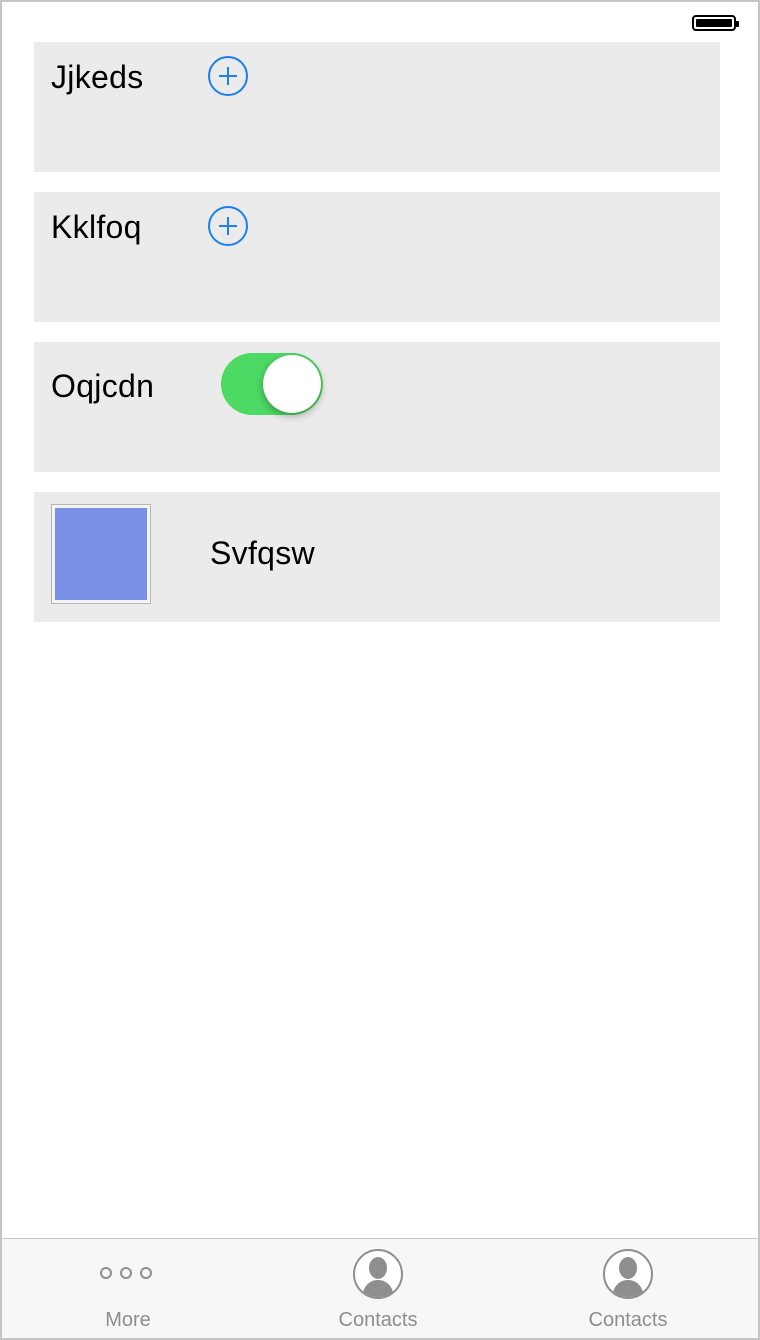 This screenshot has height=1340, width=760. What do you see at coordinates (103, 386) in the screenshot?
I see `cell-label: Oqjcdn` at bounding box center [103, 386].